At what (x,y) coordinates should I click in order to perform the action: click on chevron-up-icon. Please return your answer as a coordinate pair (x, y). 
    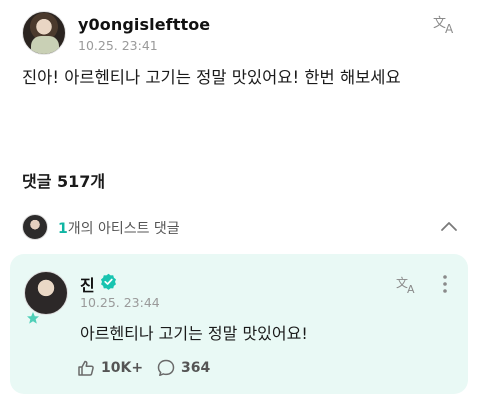
    Looking at the image, I should click on (449, 226).